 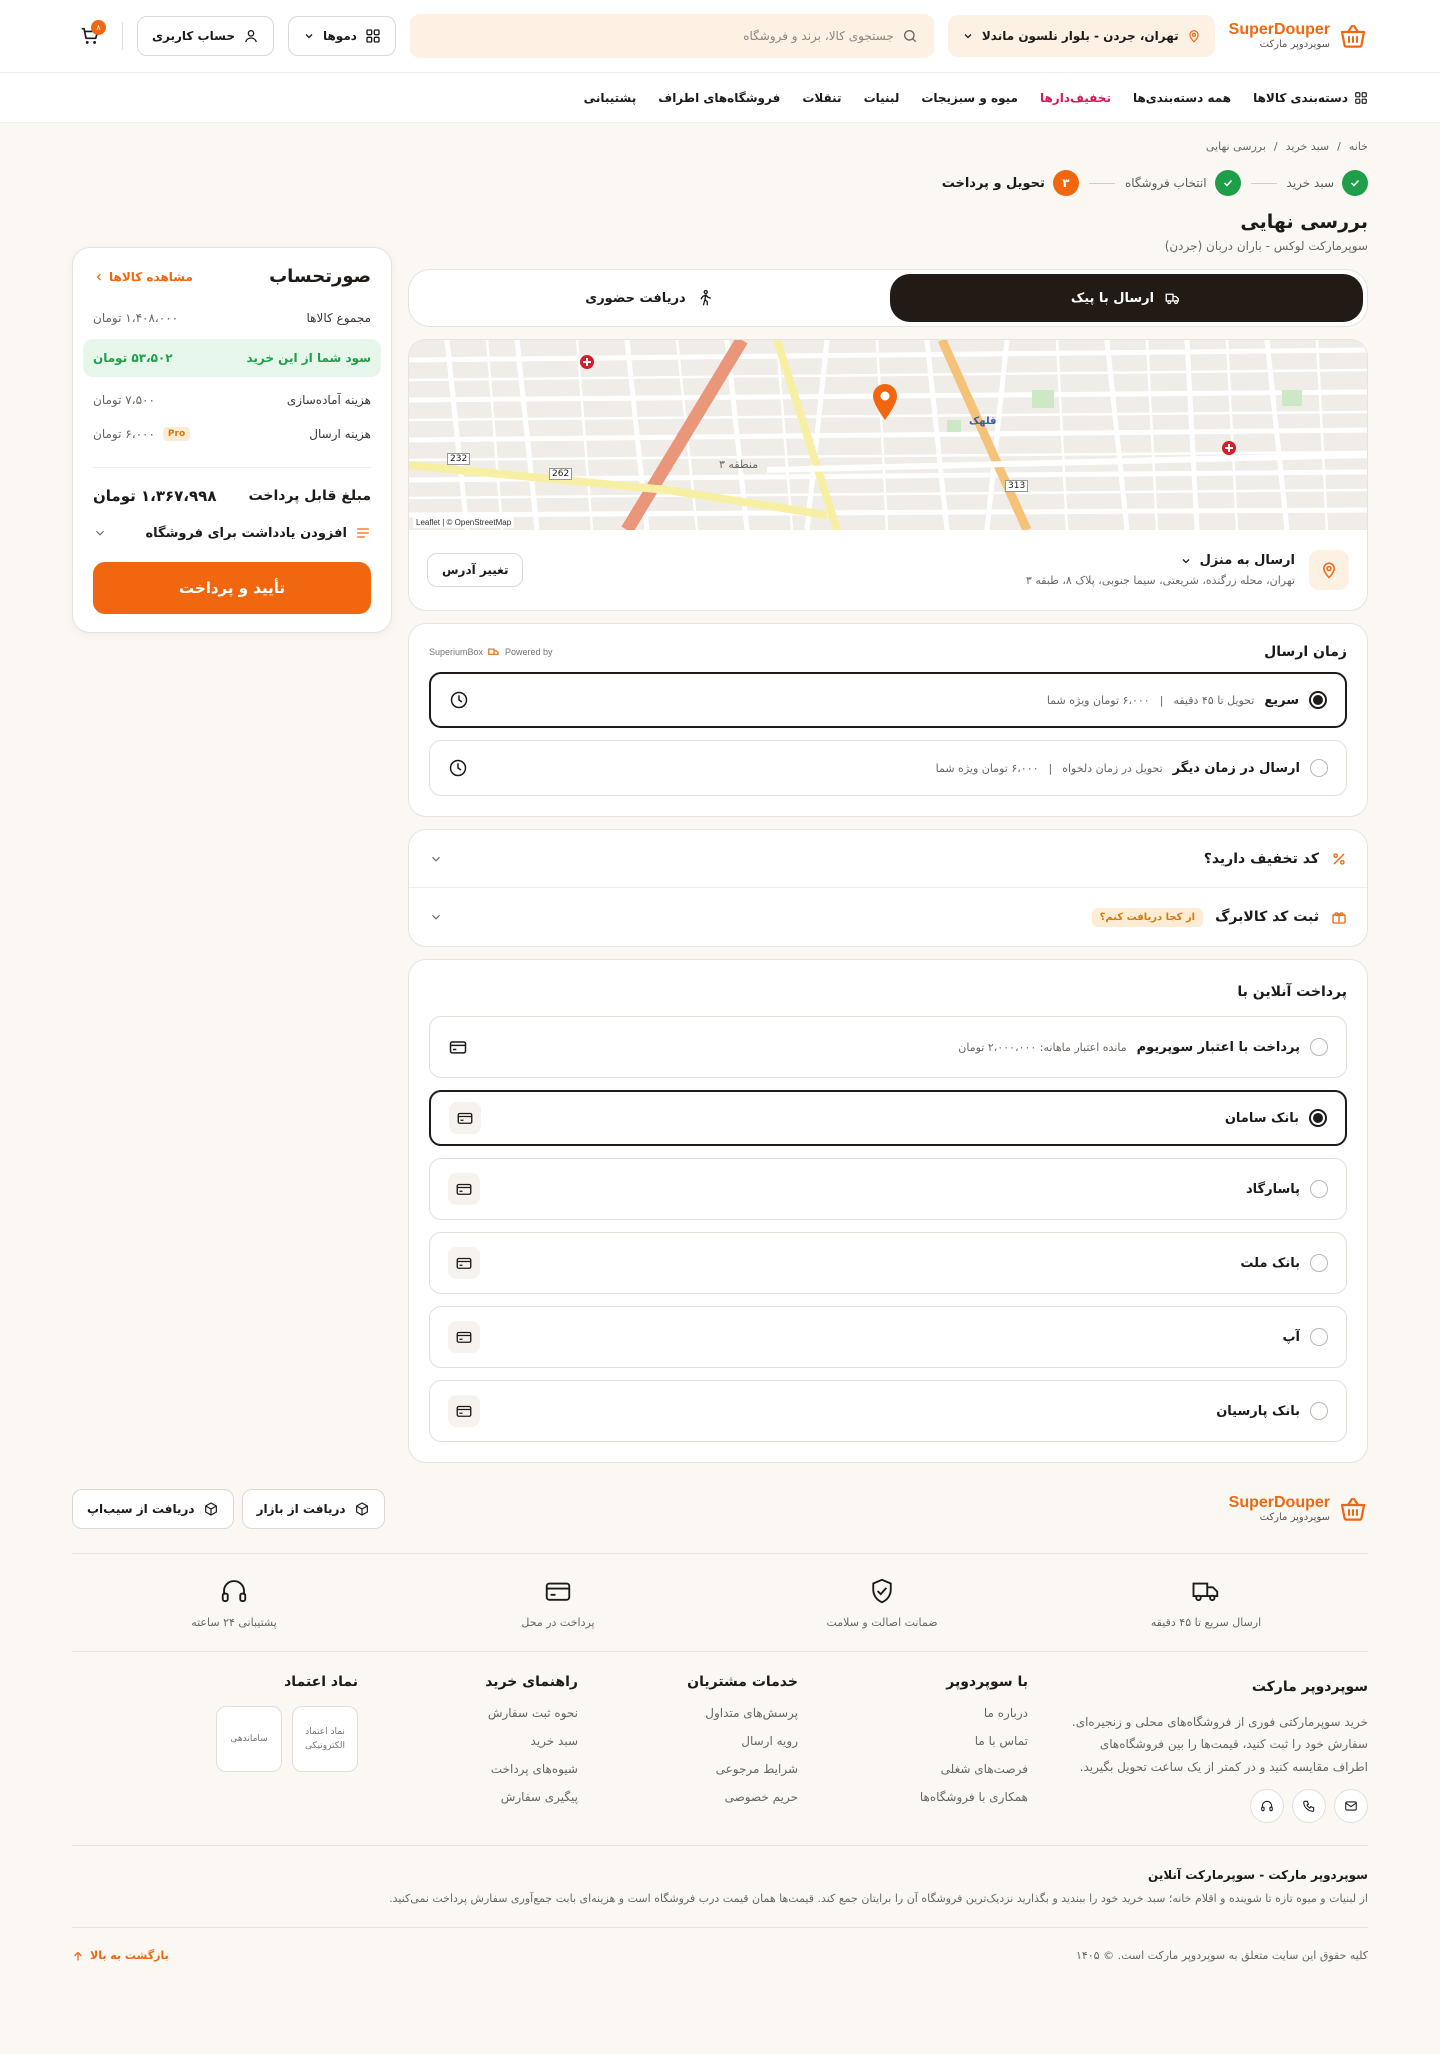 I want to click on email-button, so click(x=1351, y=1805).